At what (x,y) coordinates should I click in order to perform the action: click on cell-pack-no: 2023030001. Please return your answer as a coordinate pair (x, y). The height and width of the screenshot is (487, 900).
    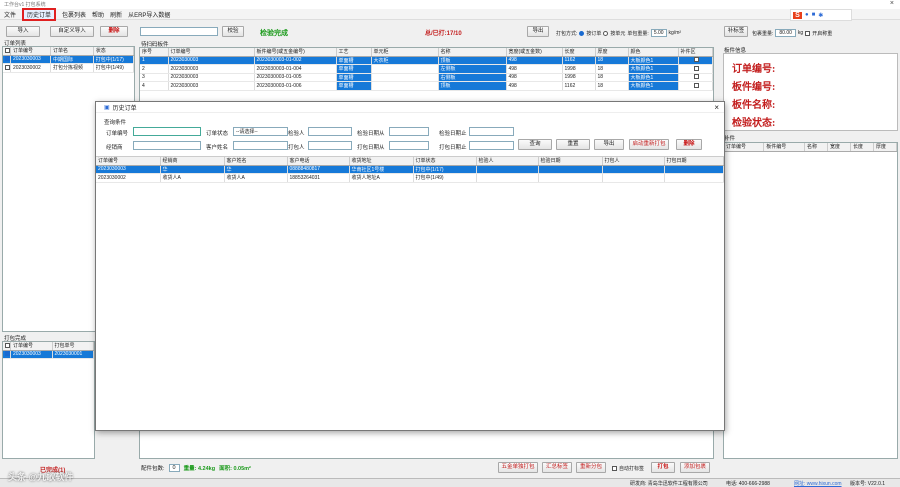
    Looking at the image, I should click on (73, 354).